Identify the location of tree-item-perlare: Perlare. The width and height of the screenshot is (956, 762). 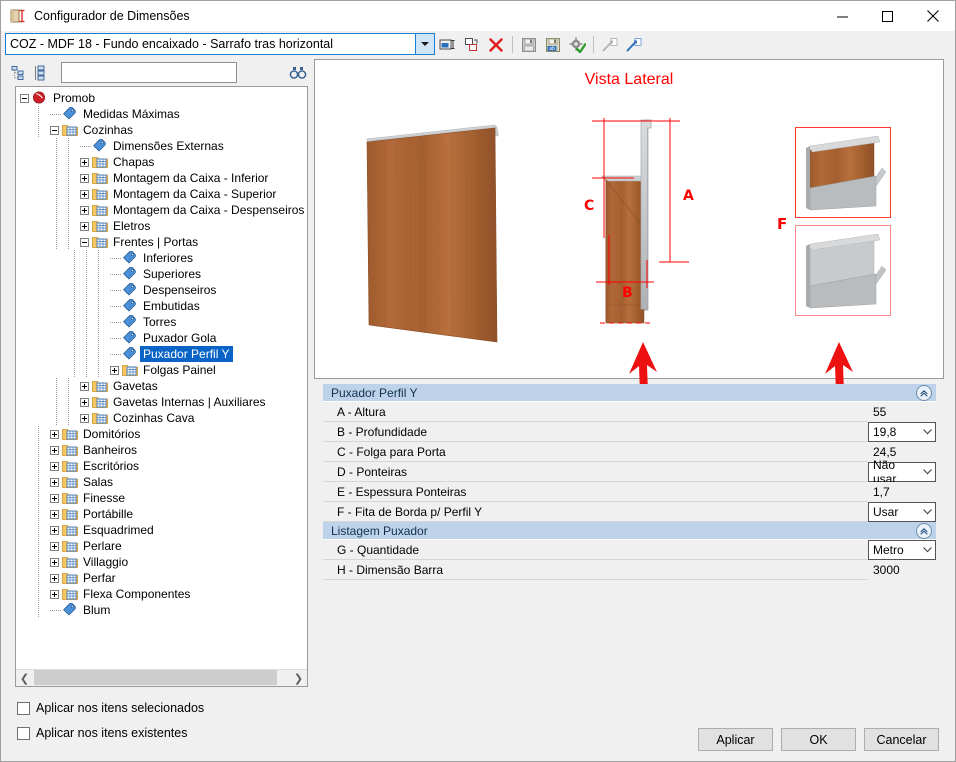
(161, 546).